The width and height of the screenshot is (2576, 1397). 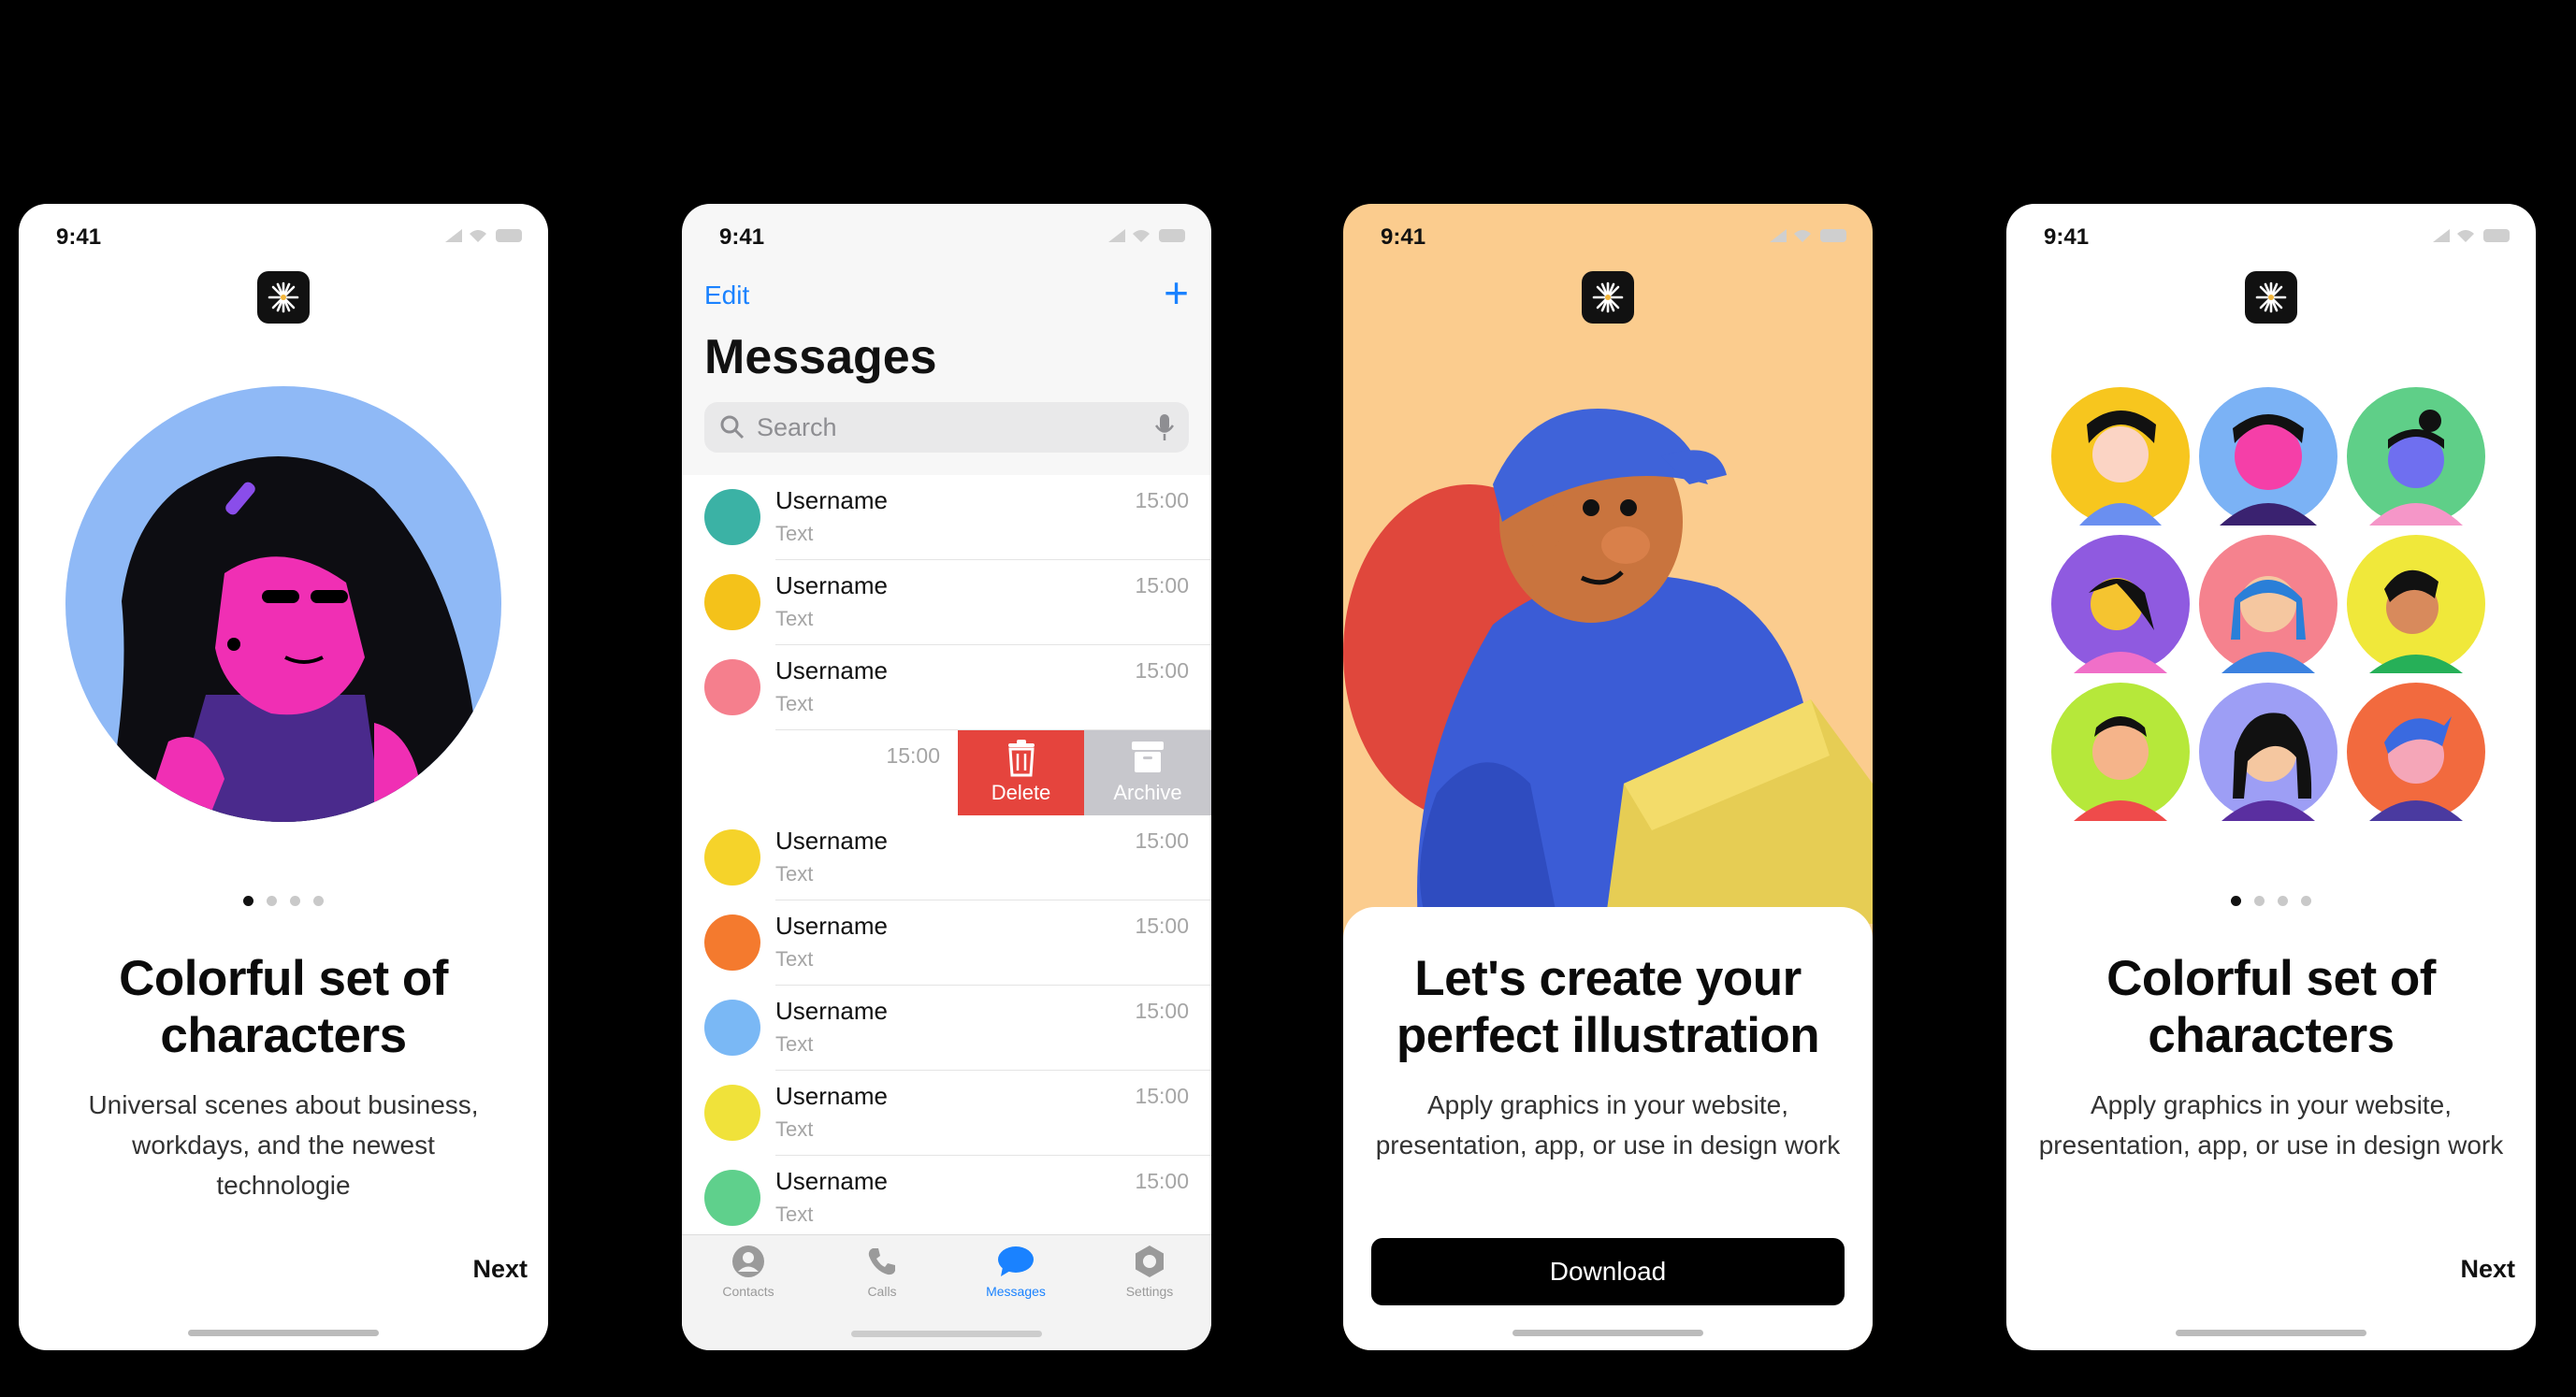 I want to click on search-input: Search, so click(x=946, y=427).